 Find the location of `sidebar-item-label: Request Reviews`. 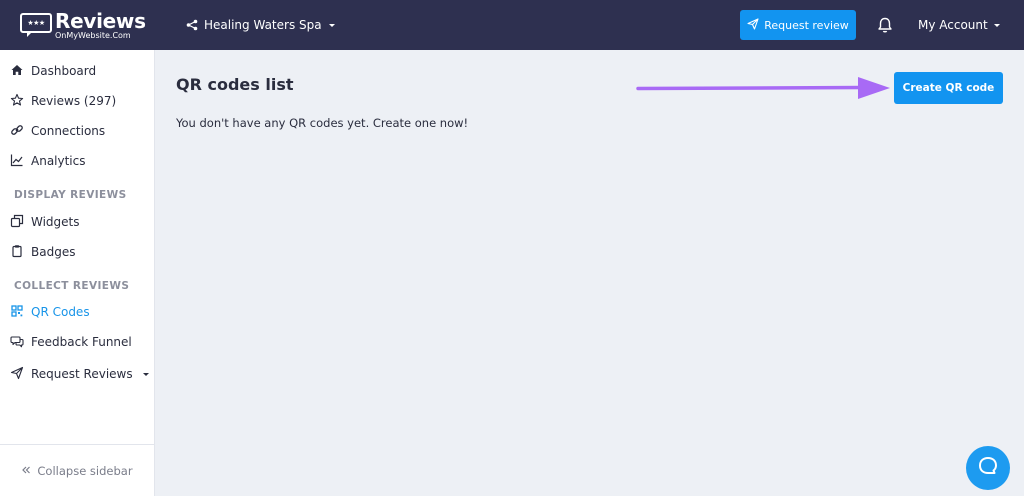

sidebar-item-label: Request Reviews is located at coordinates (82, 374).